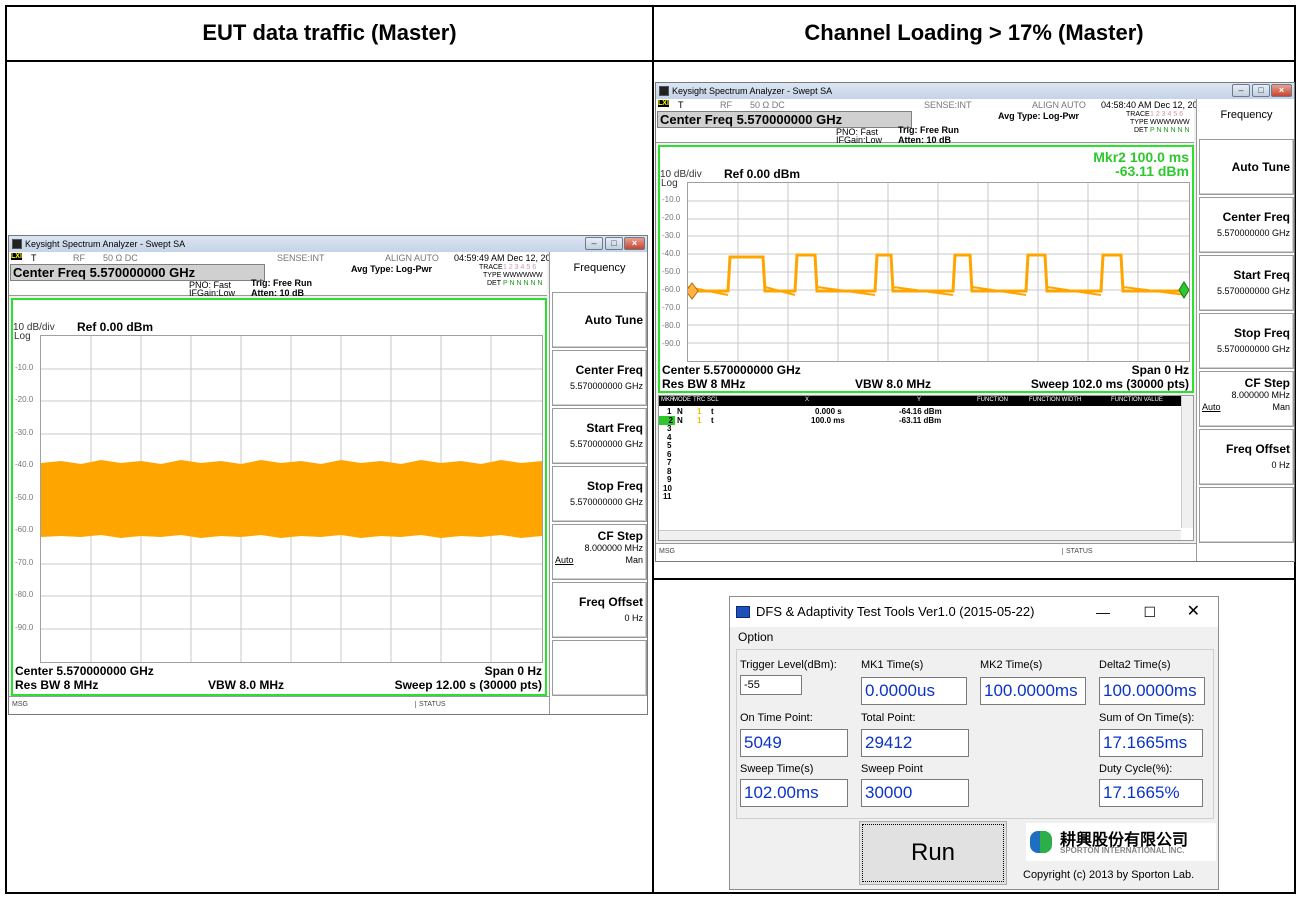  What do you see at coordinates (1055, 400) in the screenshot?
I see `col-function-width: FUNCTION WIDTH` at bounding box center [1055, 400].